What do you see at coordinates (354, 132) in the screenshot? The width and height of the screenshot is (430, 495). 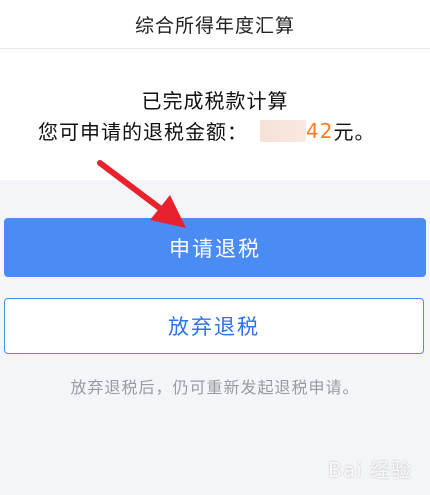 I see `refund-unit: 元。` at bounding box center [354, 132].